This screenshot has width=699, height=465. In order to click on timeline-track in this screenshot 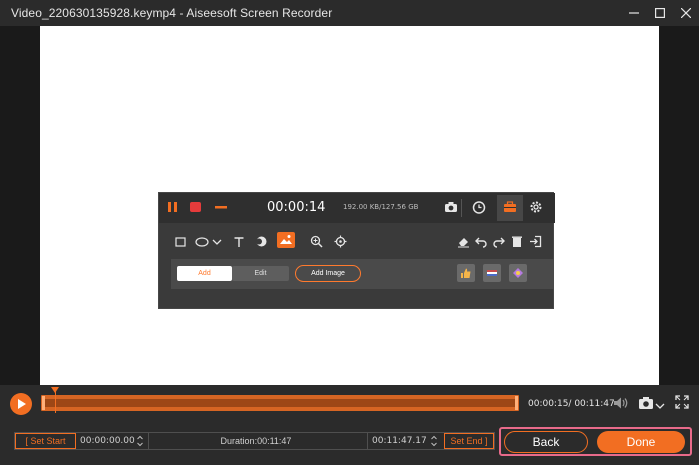, I will do `click(280, 403)`.